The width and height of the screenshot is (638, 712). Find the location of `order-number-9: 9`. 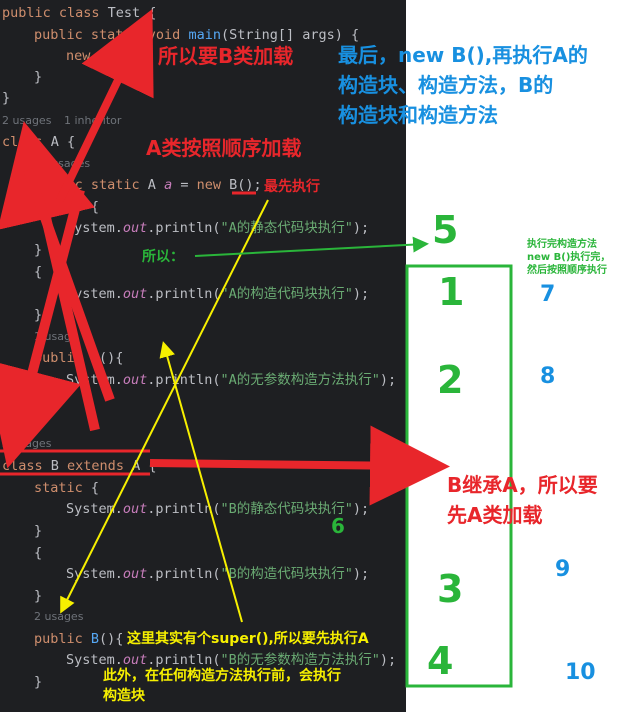

order-number-9: 9 is located at coordinates (563, 569).